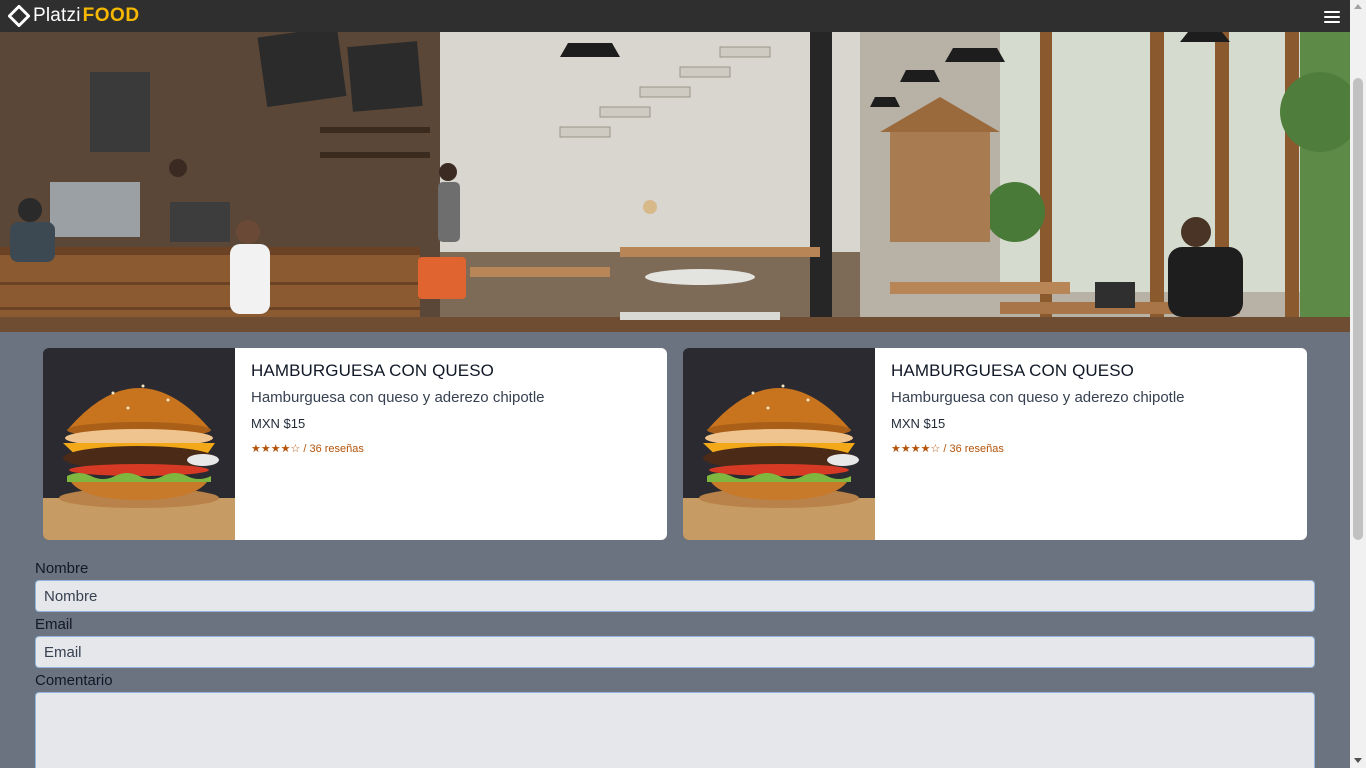 The width and height of the screenshot is (1366, 768). I want to click on page-scrollbar, so click(1358, 384).